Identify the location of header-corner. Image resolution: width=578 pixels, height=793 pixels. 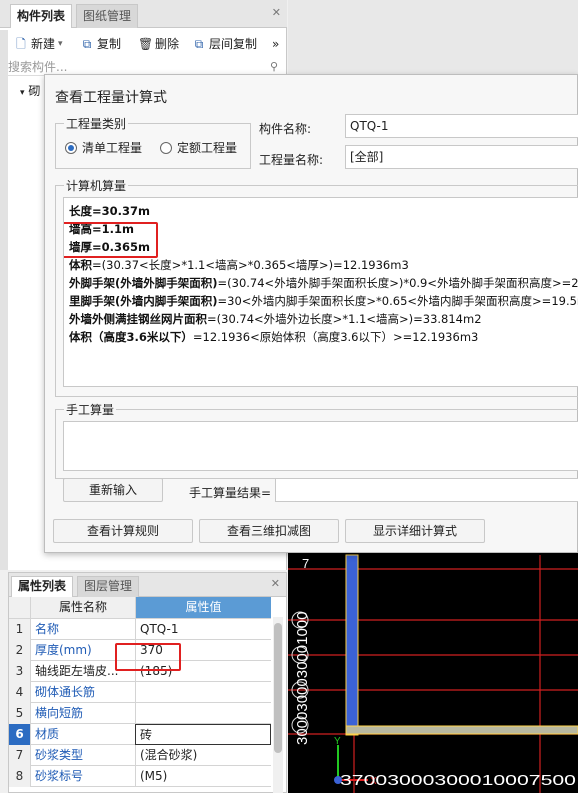
(20, 607).